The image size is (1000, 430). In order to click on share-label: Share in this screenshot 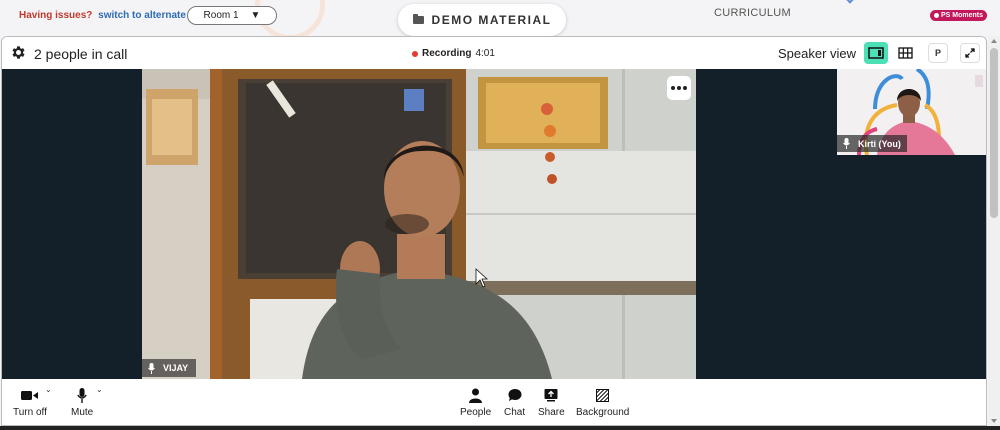, I will do `click(551, 412)`.